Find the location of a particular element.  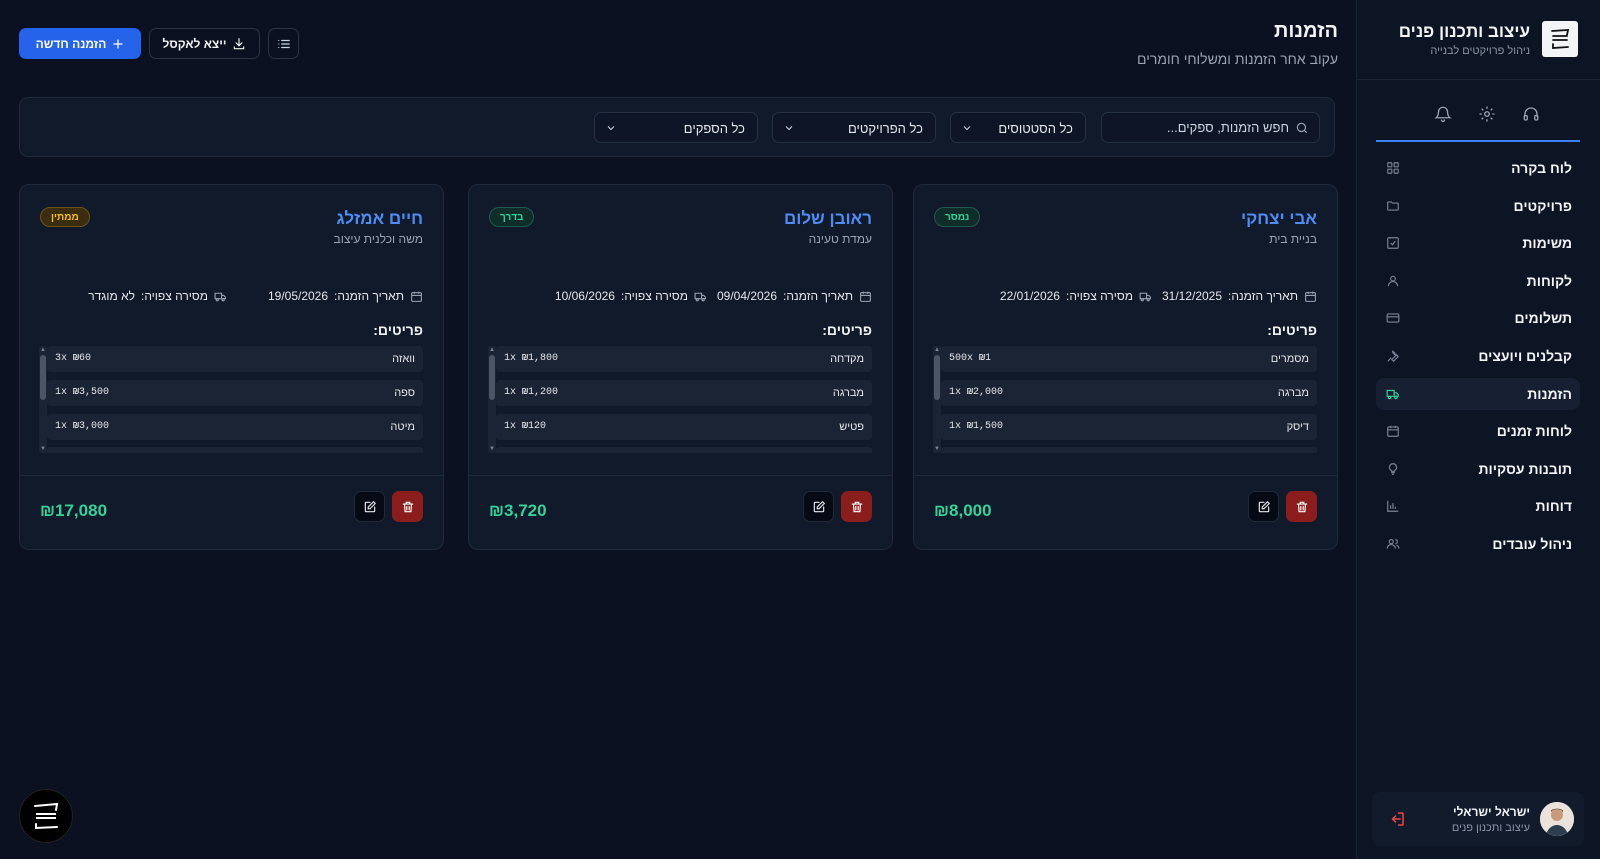

plus-icon is located at coordinates (118, 43).